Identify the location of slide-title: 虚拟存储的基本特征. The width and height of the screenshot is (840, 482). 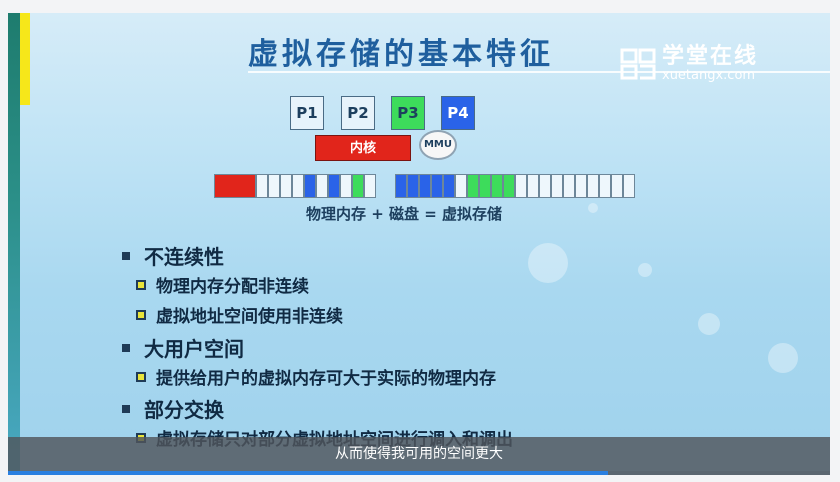
(401, 54).